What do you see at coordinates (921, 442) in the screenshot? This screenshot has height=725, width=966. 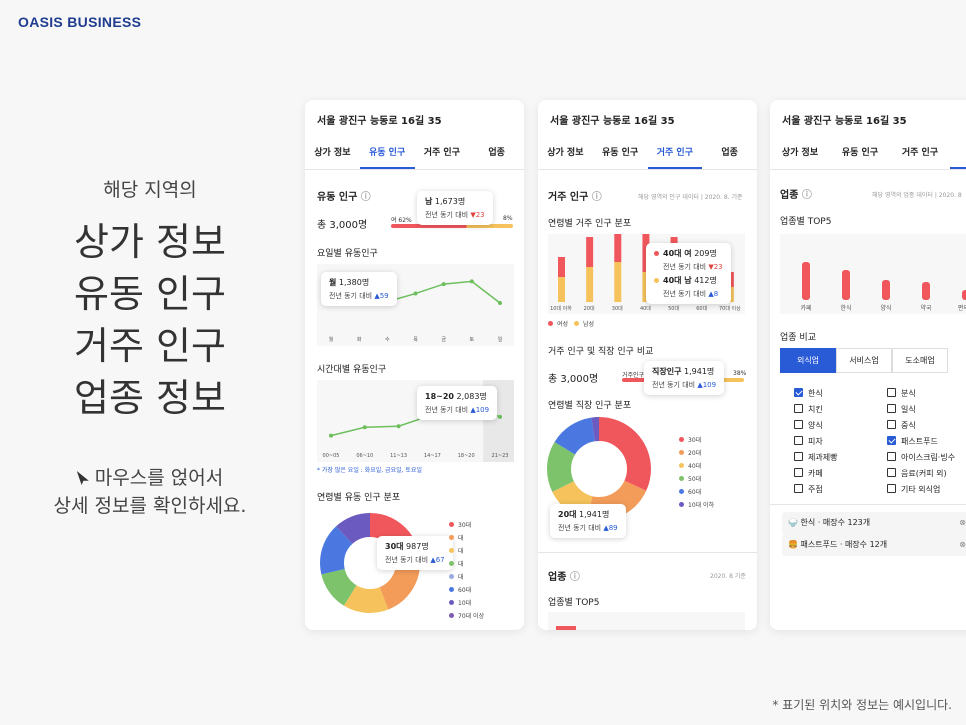 I see `checkbox-item: 패스트푸드` at bounding box center [921, 442].